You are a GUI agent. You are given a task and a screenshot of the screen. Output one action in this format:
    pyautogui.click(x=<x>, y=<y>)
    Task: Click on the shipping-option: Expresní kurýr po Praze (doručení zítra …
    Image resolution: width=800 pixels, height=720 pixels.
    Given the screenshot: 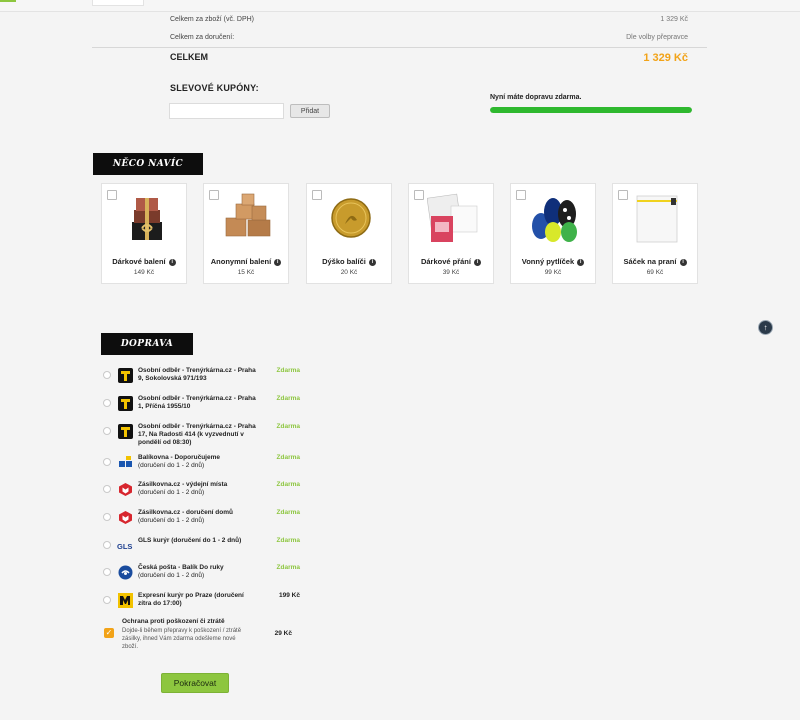 What is the action you would take?
    pyautogui.click(x=200, y=600)
    